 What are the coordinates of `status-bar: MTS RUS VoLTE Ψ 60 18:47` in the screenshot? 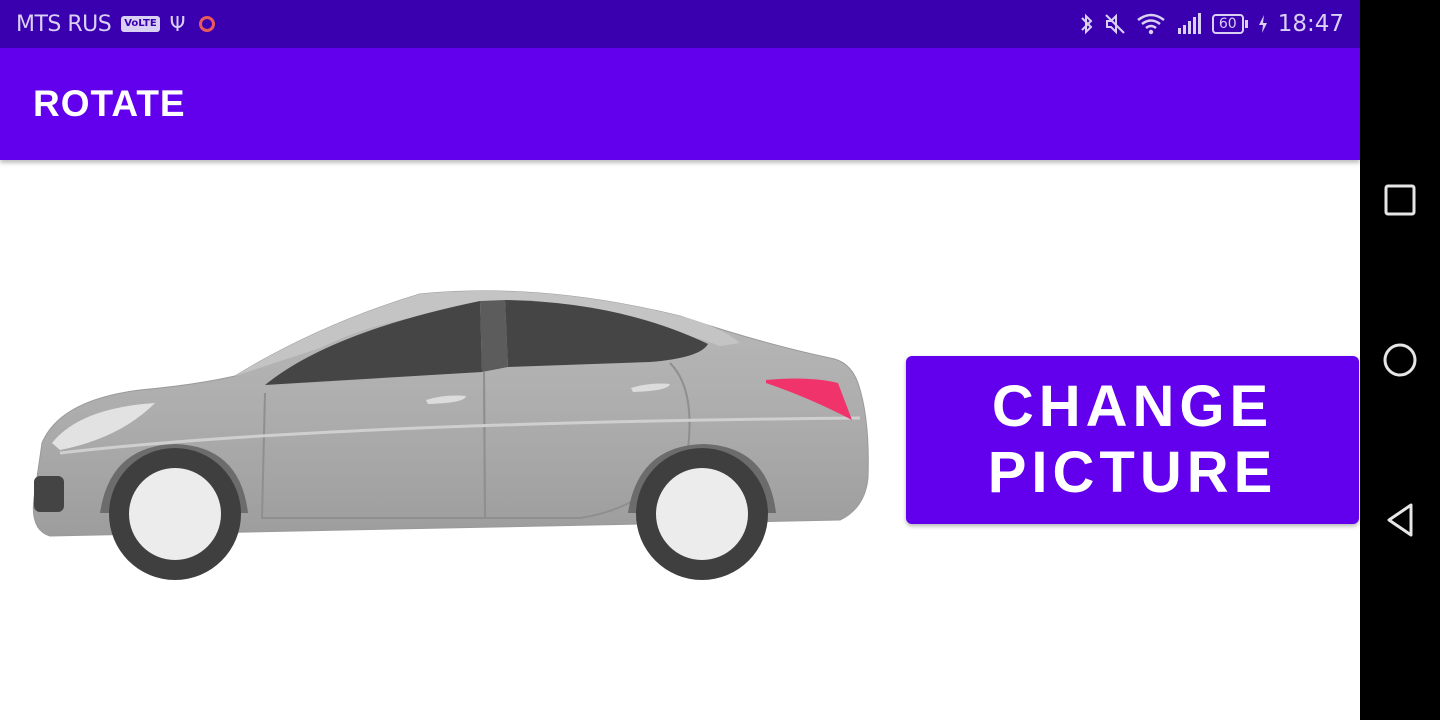 It's located at (680, 24).